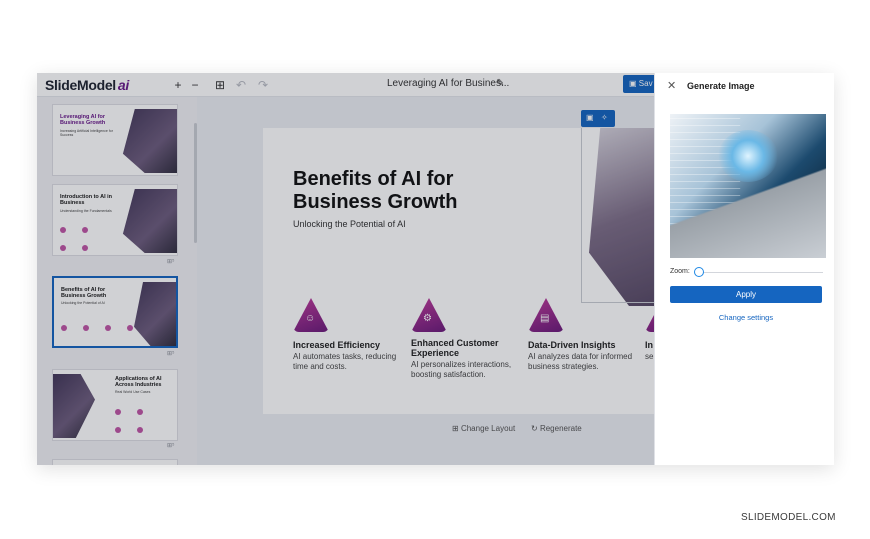 The width and height of the screenshot is (870, 539). I want to click on panel-title: Generate Image, so click(721, 86).